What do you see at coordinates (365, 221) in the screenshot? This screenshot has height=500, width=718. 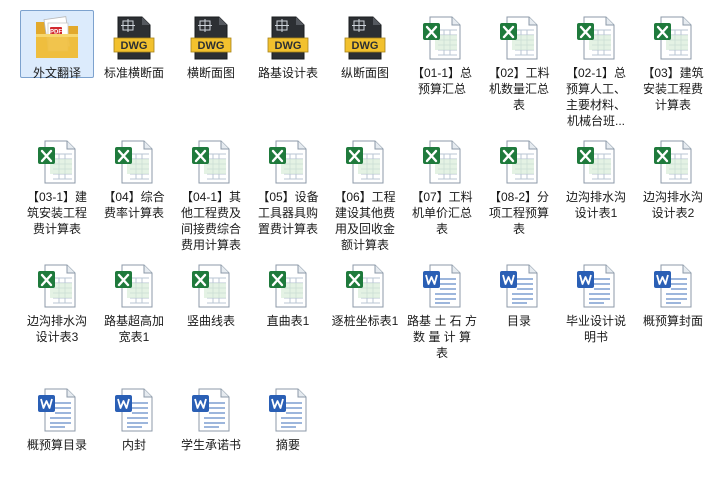 I see `file-label: 【06】工程建设其他费用及回收金额计算表` at bounding box center [365, 221].